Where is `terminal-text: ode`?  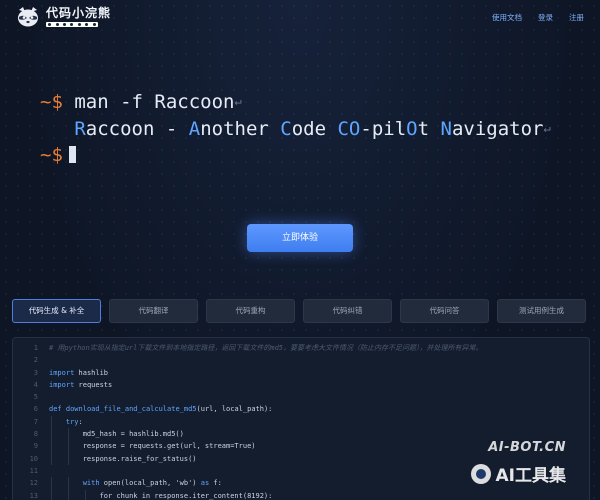
terminal-text: ode is located at coordinates (314, 129).